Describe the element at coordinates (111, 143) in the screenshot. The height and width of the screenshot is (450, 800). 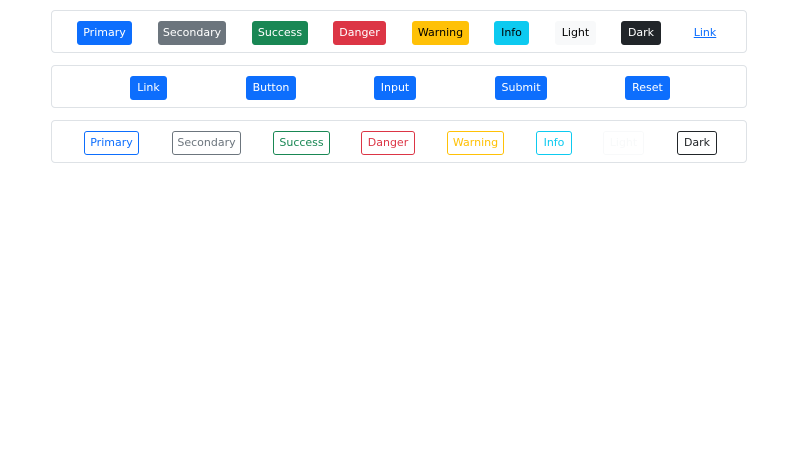
I see `outline-primary-button: Primary` at that location.